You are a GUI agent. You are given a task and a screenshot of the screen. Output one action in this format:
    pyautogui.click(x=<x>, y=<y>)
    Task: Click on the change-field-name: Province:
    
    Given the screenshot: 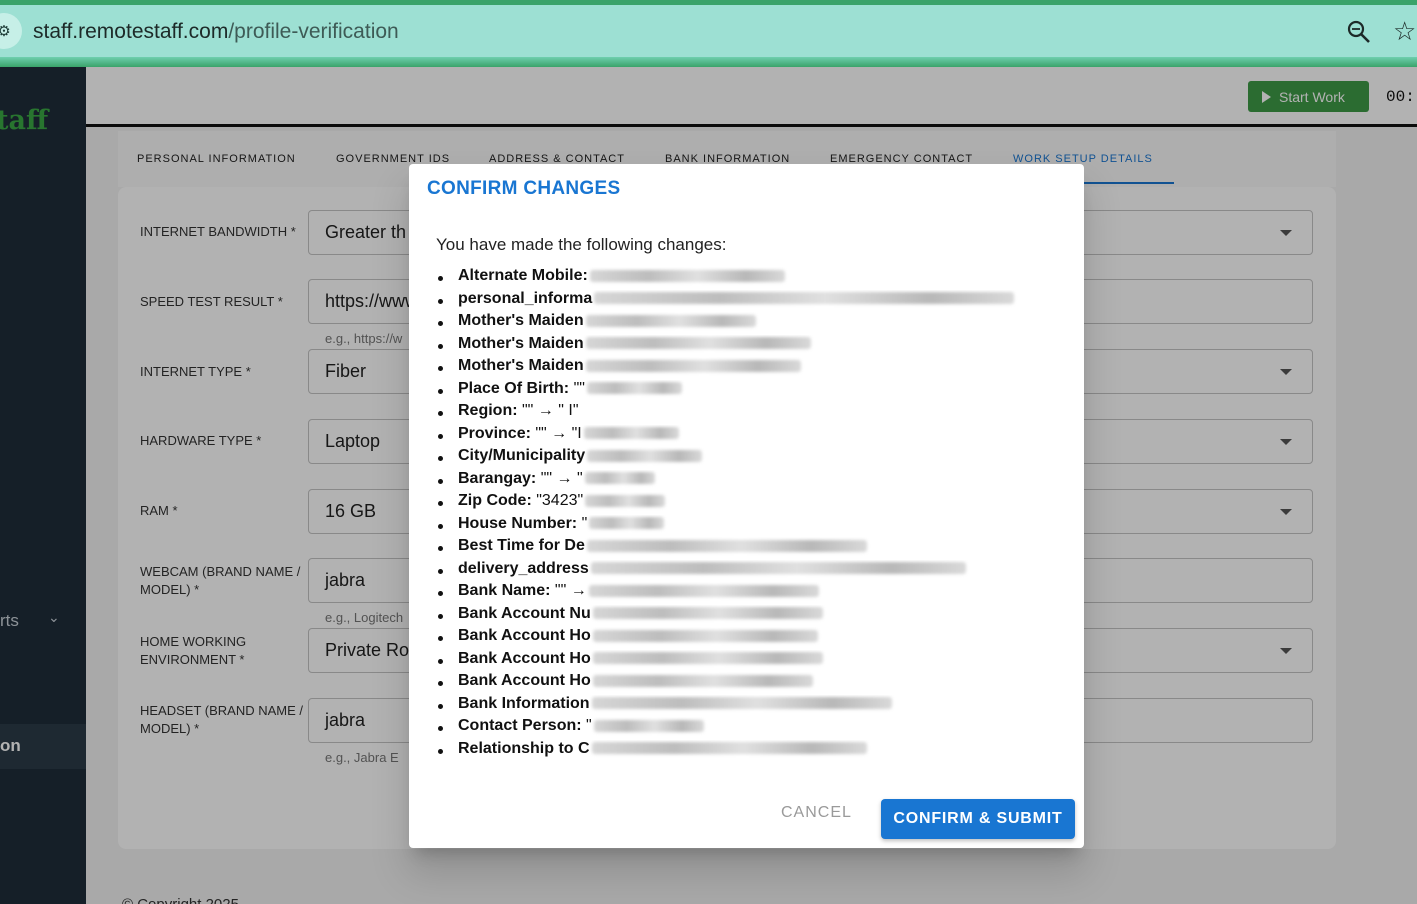 What is the action you would take?
    pyautogui.click(x=494, y=433)
    